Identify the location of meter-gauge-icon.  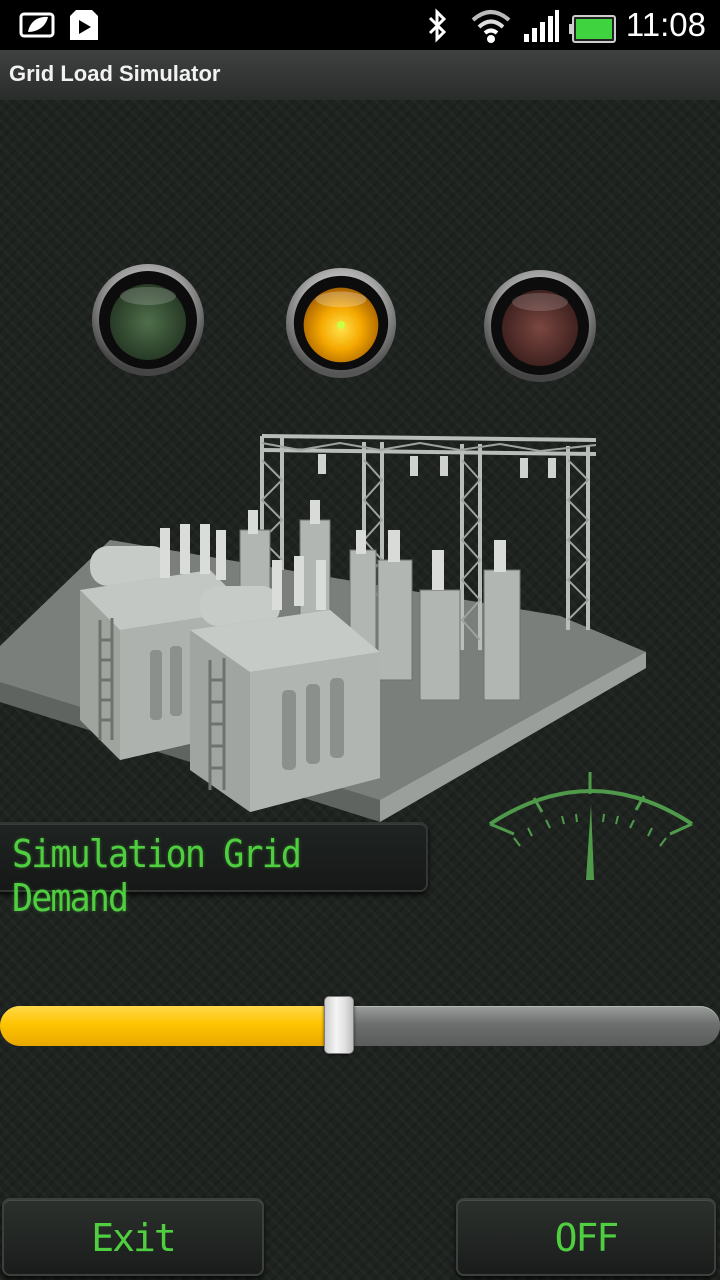
(591, 826).